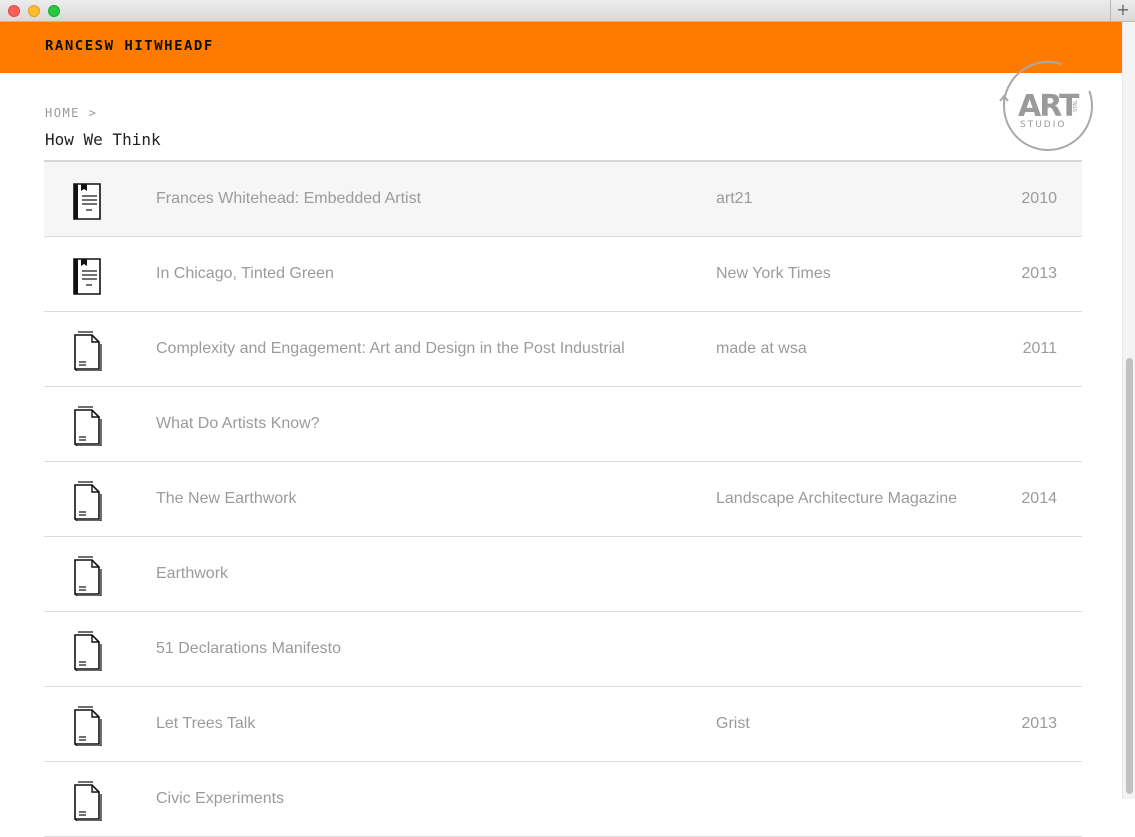  I want to click on art-studio-logo: ART STUDIO STAL, so click(1046, 106).